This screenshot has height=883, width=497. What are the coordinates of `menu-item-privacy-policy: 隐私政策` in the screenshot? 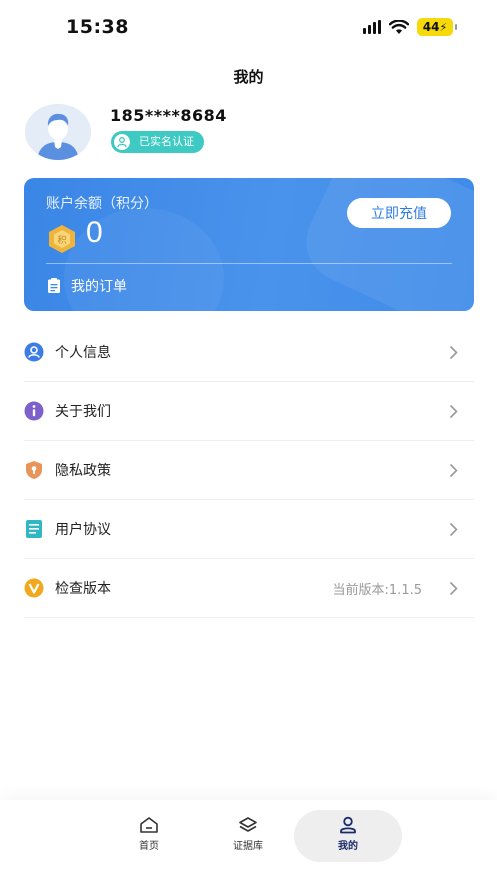 It's located at (249, 470).